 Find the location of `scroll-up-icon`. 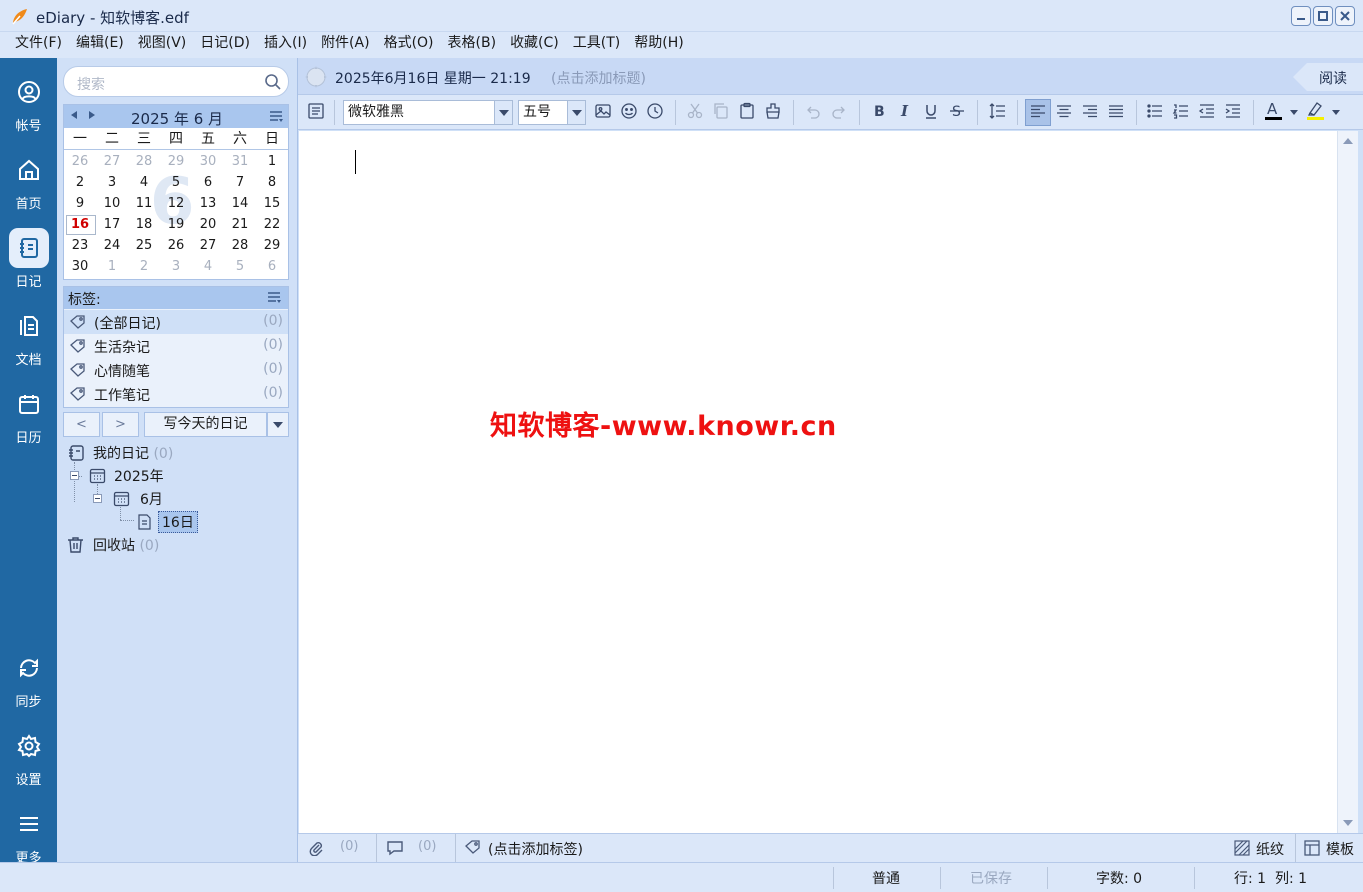

scroll-up-icon is located at coordinates (1348, 141).